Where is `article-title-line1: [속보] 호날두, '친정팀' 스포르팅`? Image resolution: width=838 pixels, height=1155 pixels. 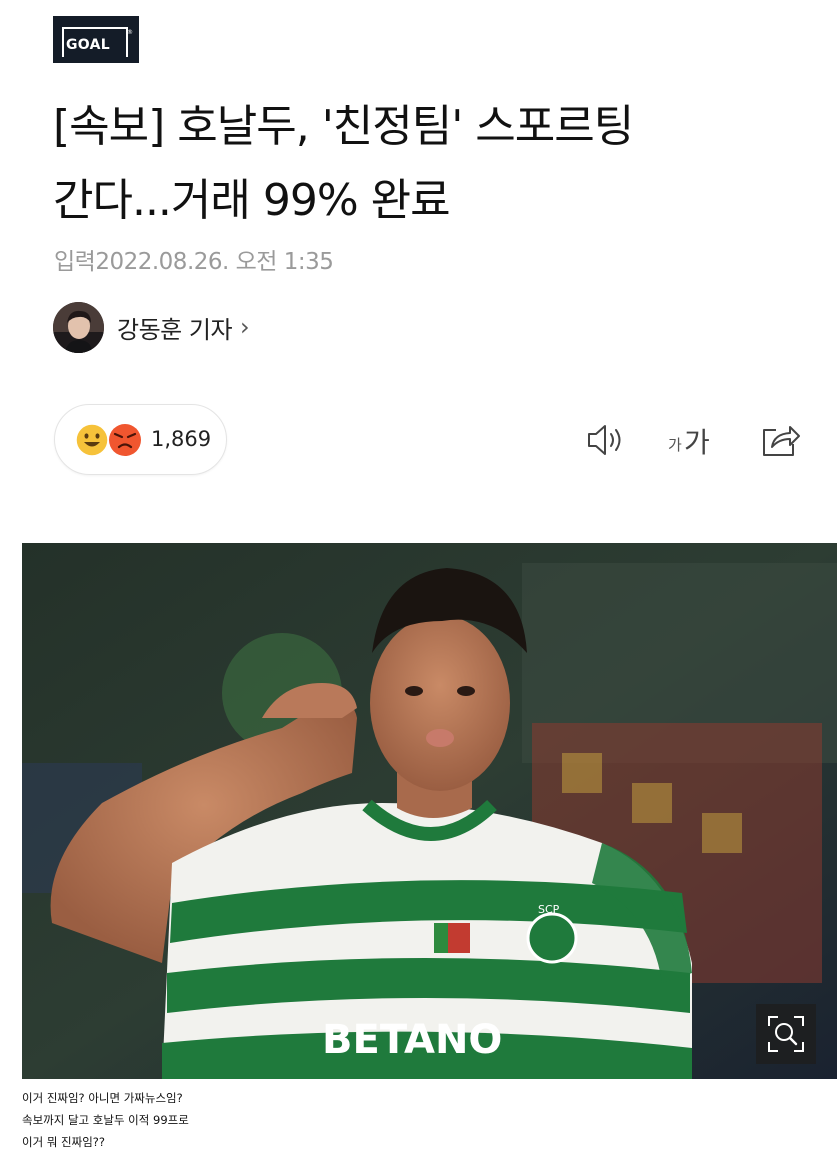 article-title-line1: [속보] 호날두, '친정팀' 스포르팅 is located at coordinates (343, 126).